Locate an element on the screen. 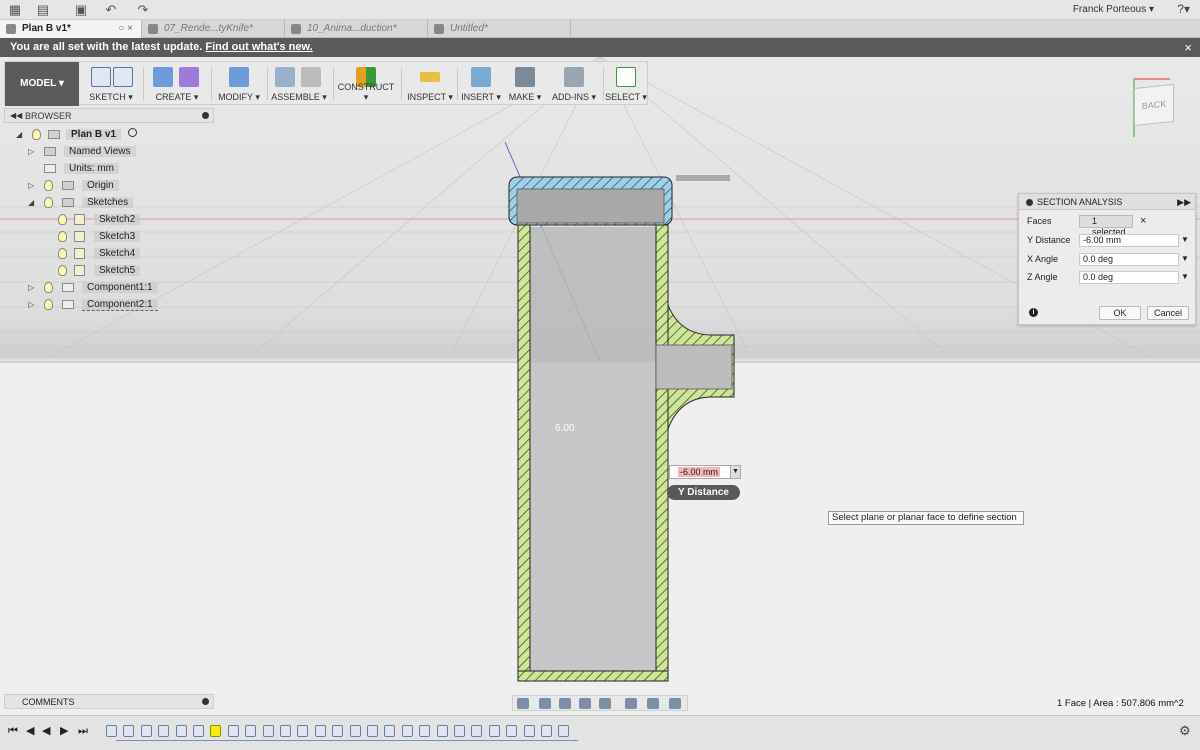  file-icon: ▤ is located at coordinates (43, 10).